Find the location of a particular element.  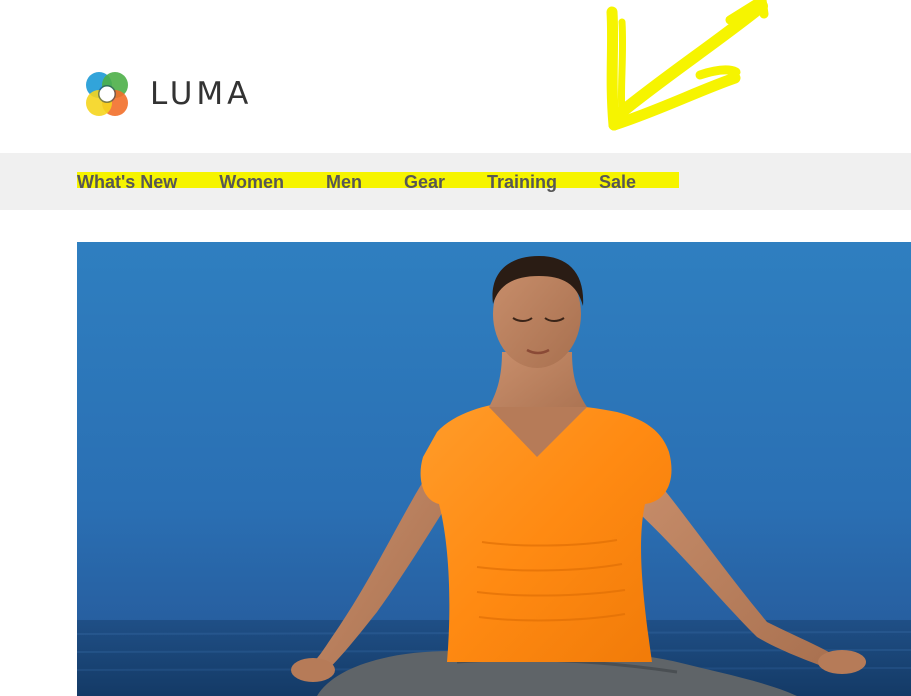

arrow-annotation-icon is located at coordinates (687, 65).